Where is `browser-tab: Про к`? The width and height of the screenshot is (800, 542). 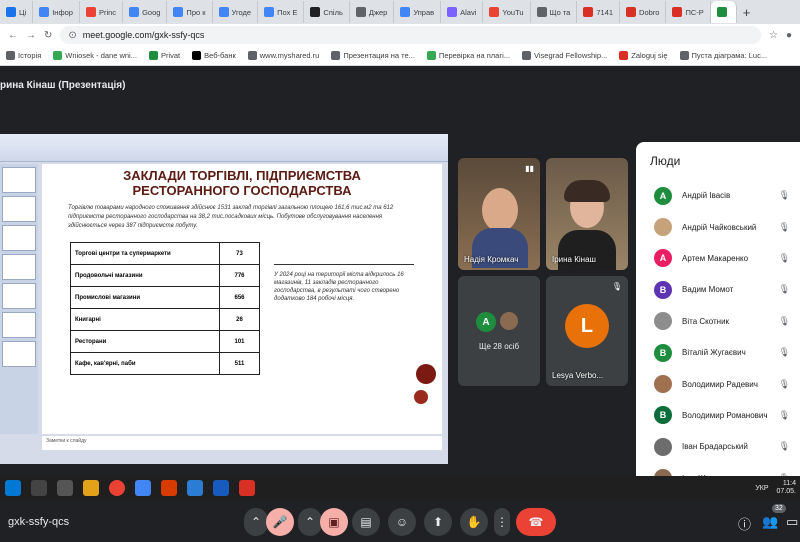 browser-tab: Про к is located at coordinates (190, 12).